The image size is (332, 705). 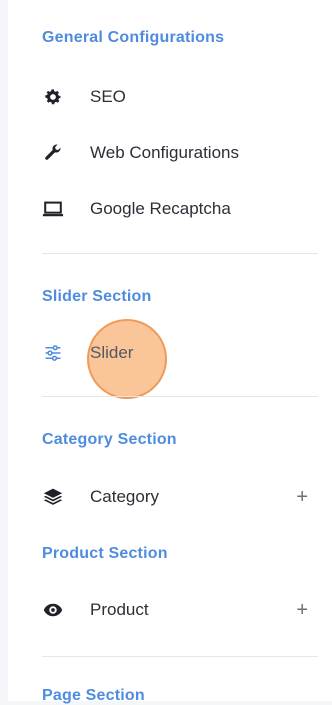 What do you see at coordinates (164, 152) in the screenshot?
I see `sidebar-item-label: Web Configurations` at bounding box center [164, 152].